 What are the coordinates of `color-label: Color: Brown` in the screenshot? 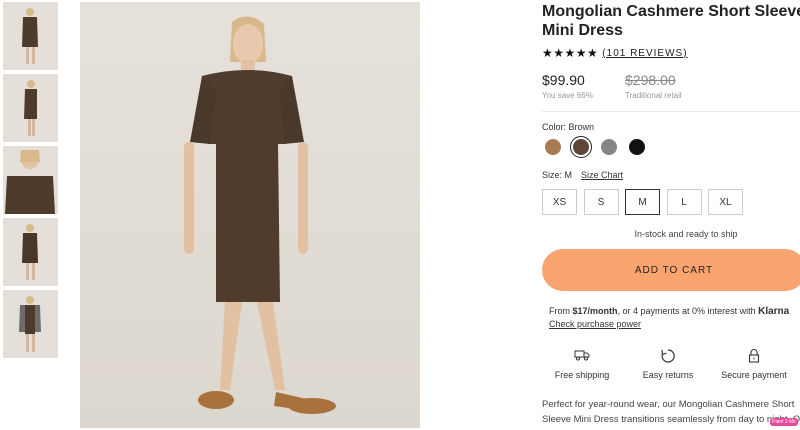 It's located at (568, 127).